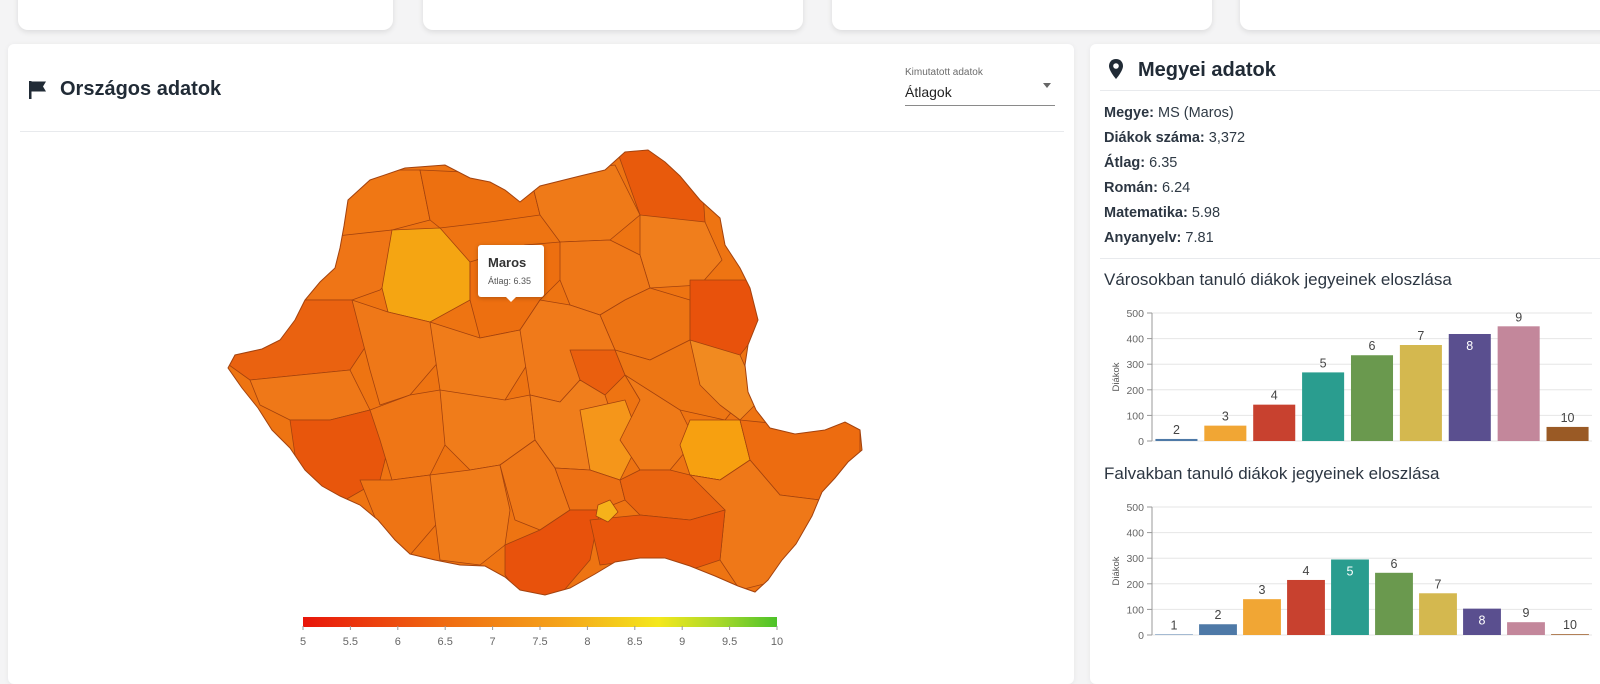 This screenshot has height=684, width=1600. Describe the element at coordinates (510, 281) in the screenshot. I see `tooltip-average: Átlag: 6.35` at that location.